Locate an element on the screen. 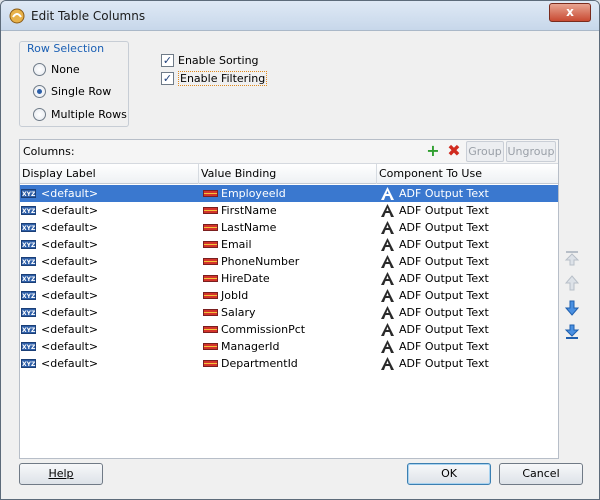 The image size is (600, 500). dialog-title: Edit Table Columns is located at coordinates (88, 16).